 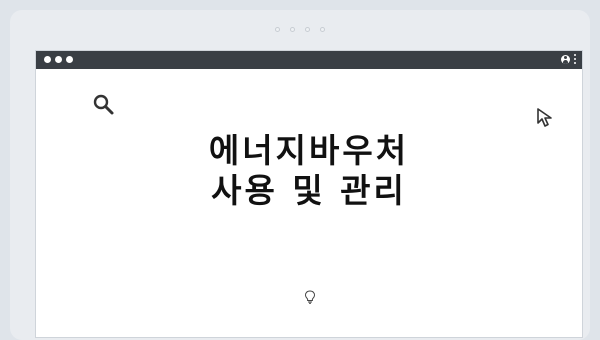 I want to click on cursor-arrow-icon, so click(x=546, y=120).